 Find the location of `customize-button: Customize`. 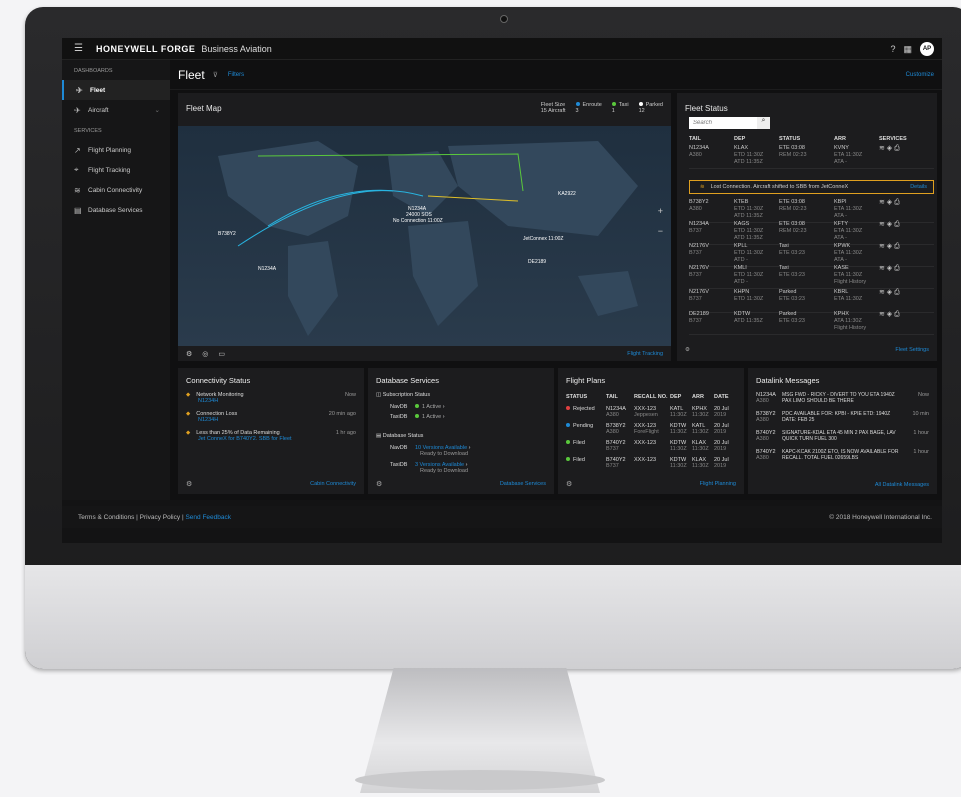

customize-button: Customize is located at coordinates (920, 75).